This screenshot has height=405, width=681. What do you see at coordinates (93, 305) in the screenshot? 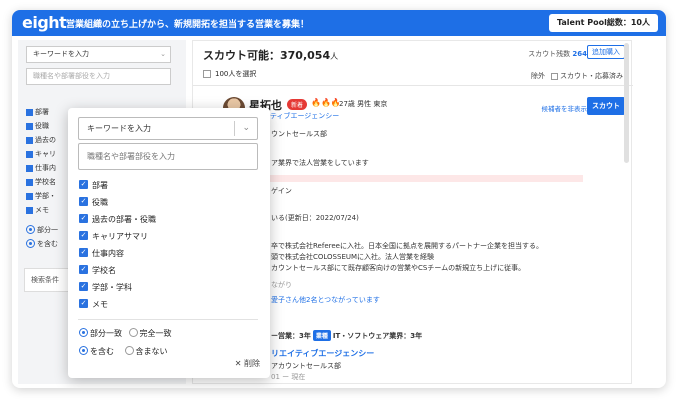
I see `check-memo: ✓ メモ` at bounding box center [93, 305].